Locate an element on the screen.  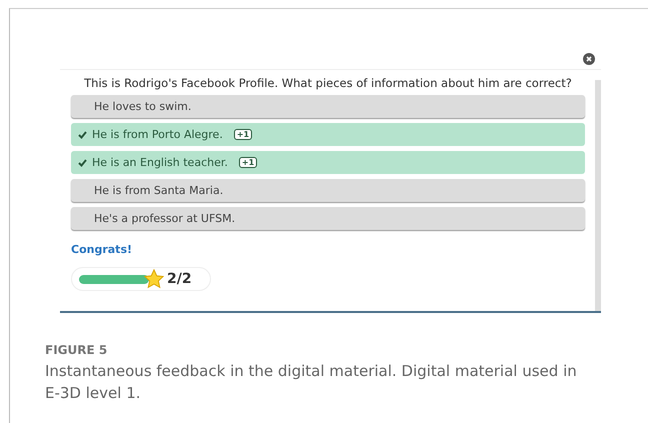
answer-option: He is an English teacher. +1 is located at coordinates (328, 162).